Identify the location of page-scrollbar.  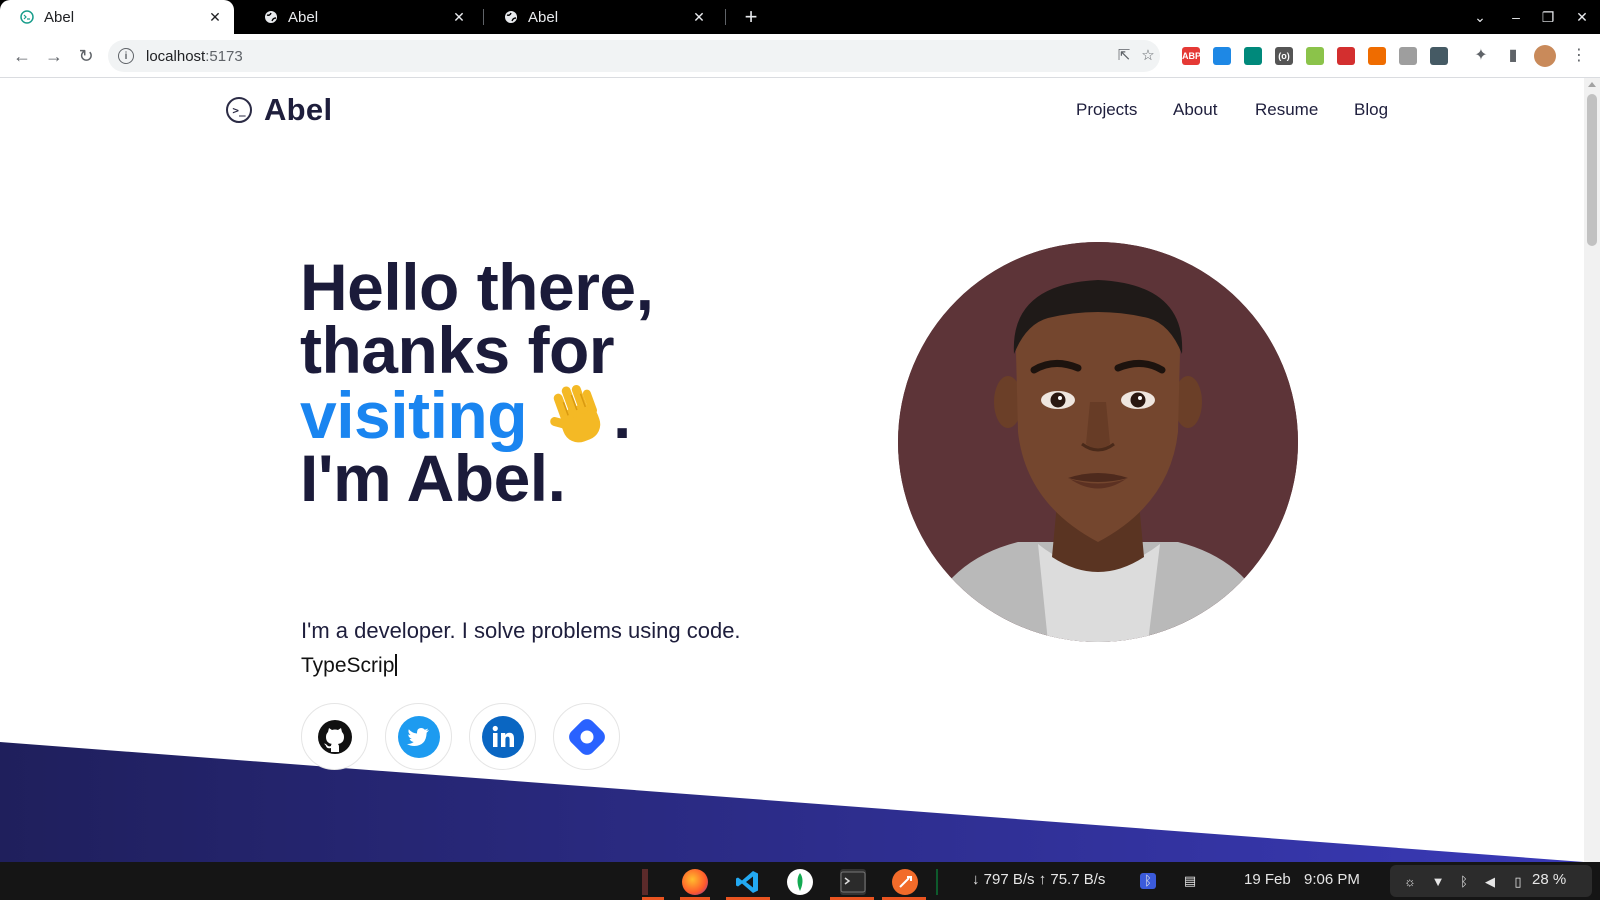
(1592, 470).